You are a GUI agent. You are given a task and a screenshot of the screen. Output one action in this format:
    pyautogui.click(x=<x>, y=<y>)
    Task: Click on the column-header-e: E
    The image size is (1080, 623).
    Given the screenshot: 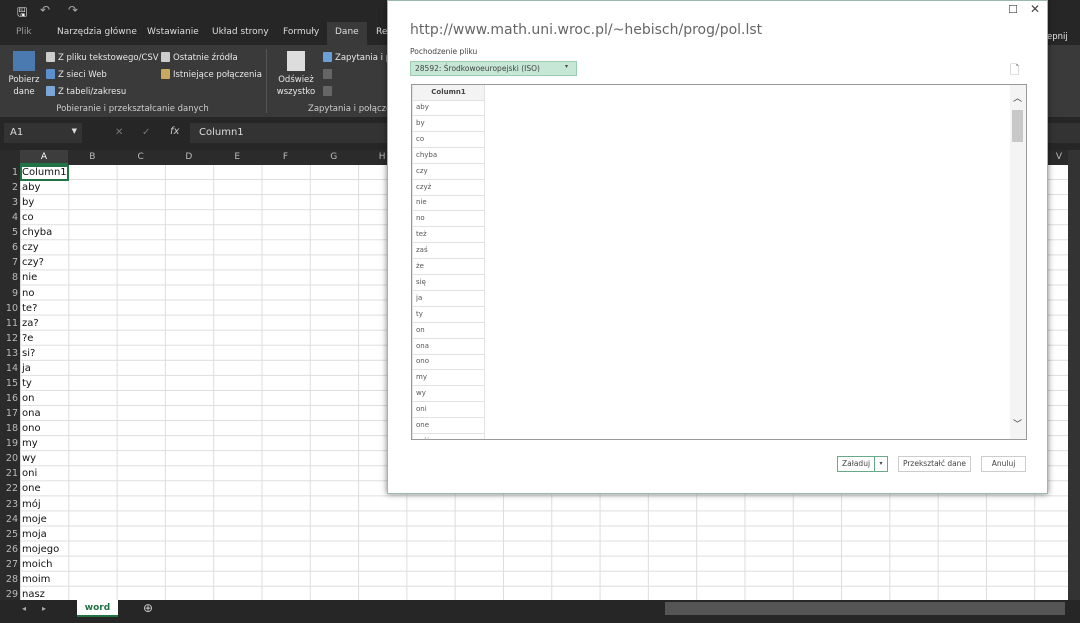 What is the action you would take?
    pyautogui.click(x=237, y=157)
    